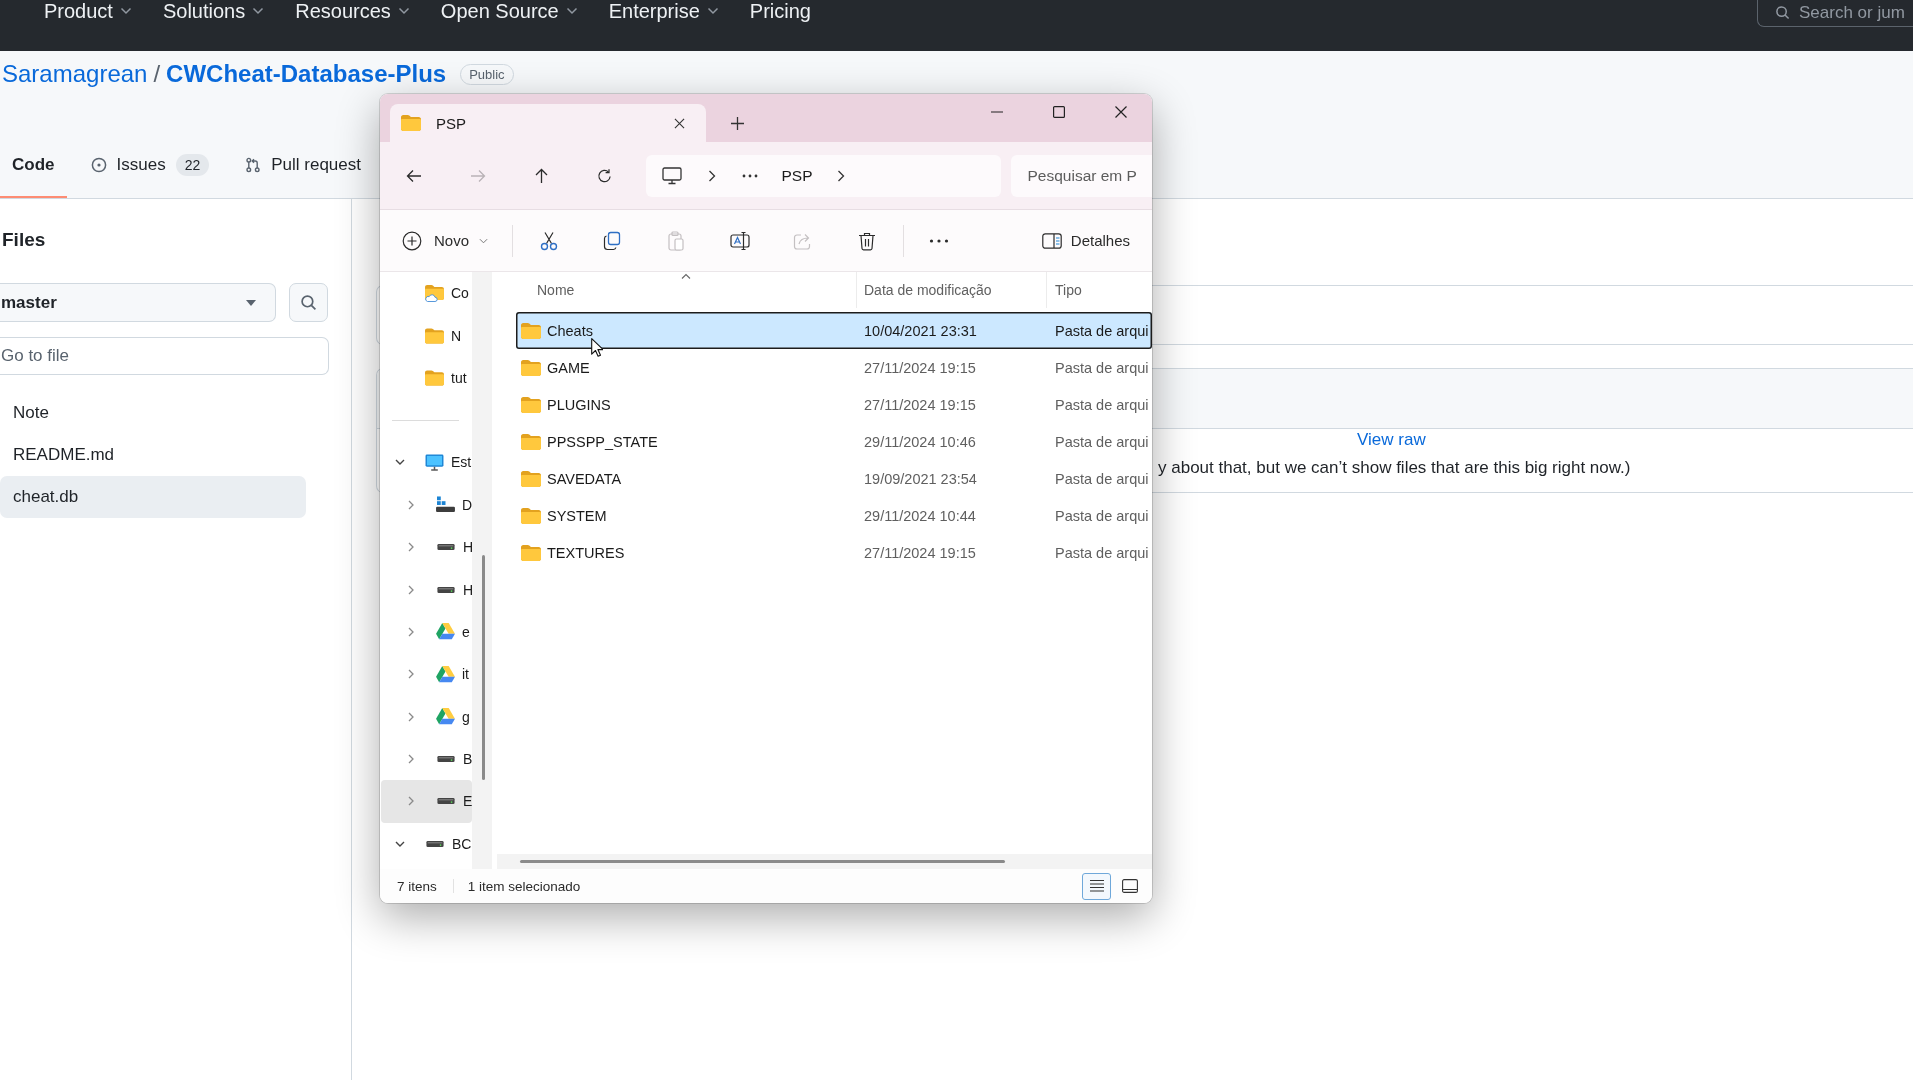 Image resolution: width=1913 pixels, height=1080 pixels. I want to click on modified-date: 19/09/2021 23:54, so click(920, 478).